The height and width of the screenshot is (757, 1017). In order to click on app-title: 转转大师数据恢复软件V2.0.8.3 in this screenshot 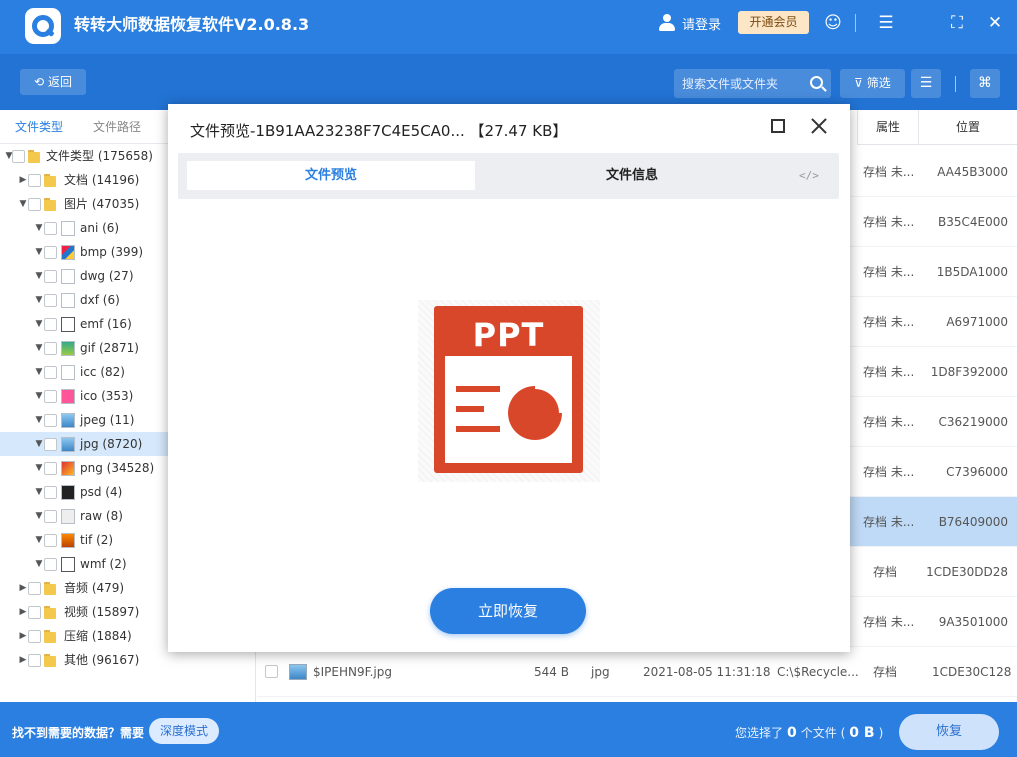, I will do `click(192, 24)`.